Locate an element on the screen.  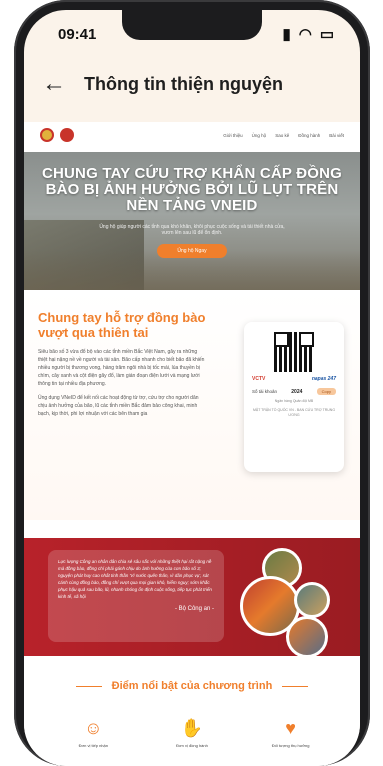
highlight-item: ♥ Đối tượng thụ hưởng is located at coordinates (291, 733).